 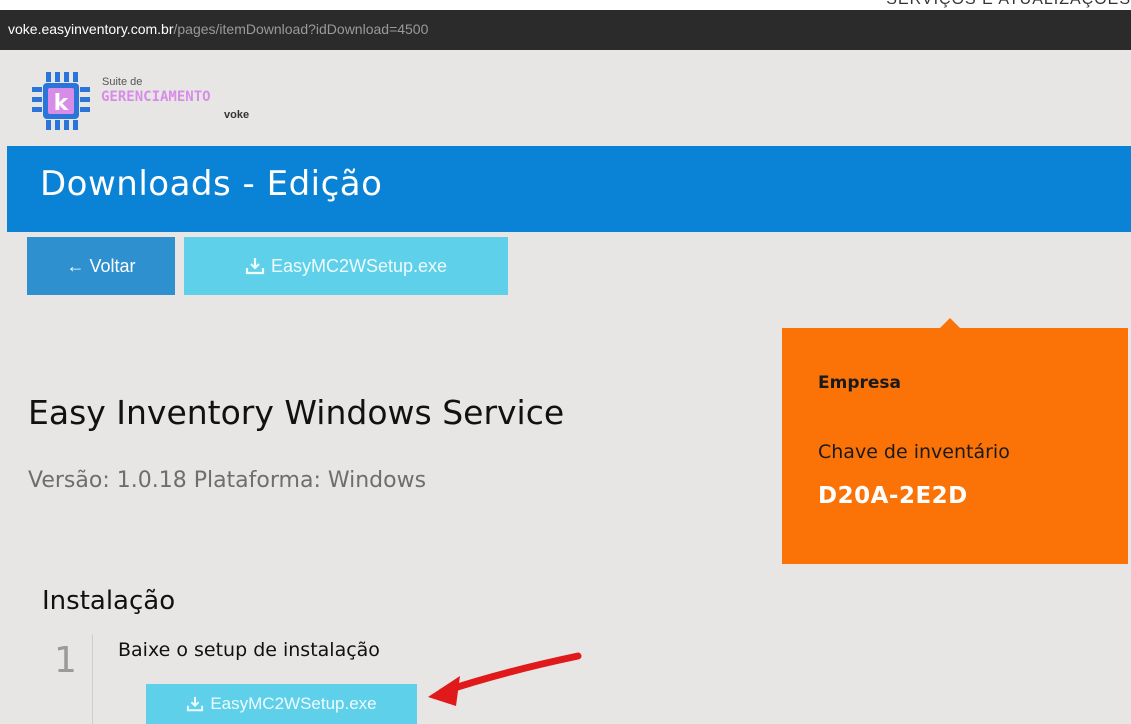 I want to click on back-button-label: ← Voltar, so click(x=101, y=265).